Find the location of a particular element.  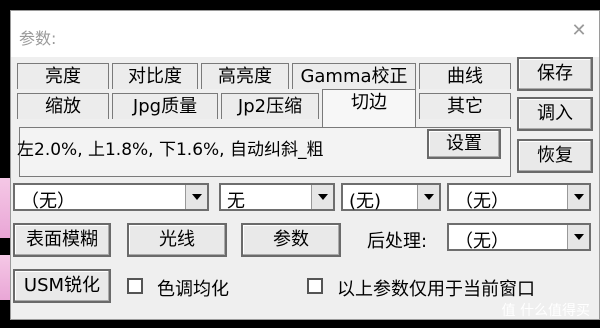

tab-contrast: 对比度 is located at coordinates (155, 76).